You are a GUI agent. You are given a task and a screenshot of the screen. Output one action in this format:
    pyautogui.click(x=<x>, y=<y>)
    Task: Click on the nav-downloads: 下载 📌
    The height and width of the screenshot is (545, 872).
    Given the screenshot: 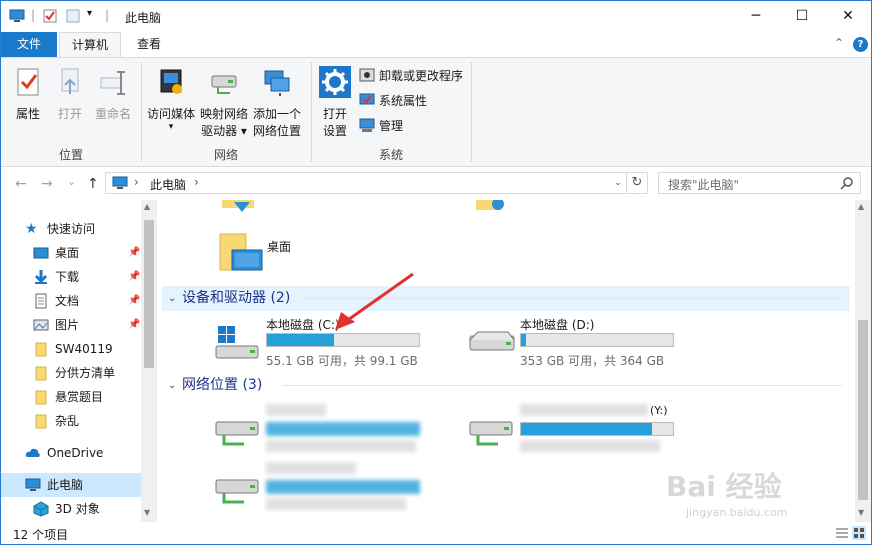 What is the action you would take?
    pyautogui.click(x=71, y=277)
    